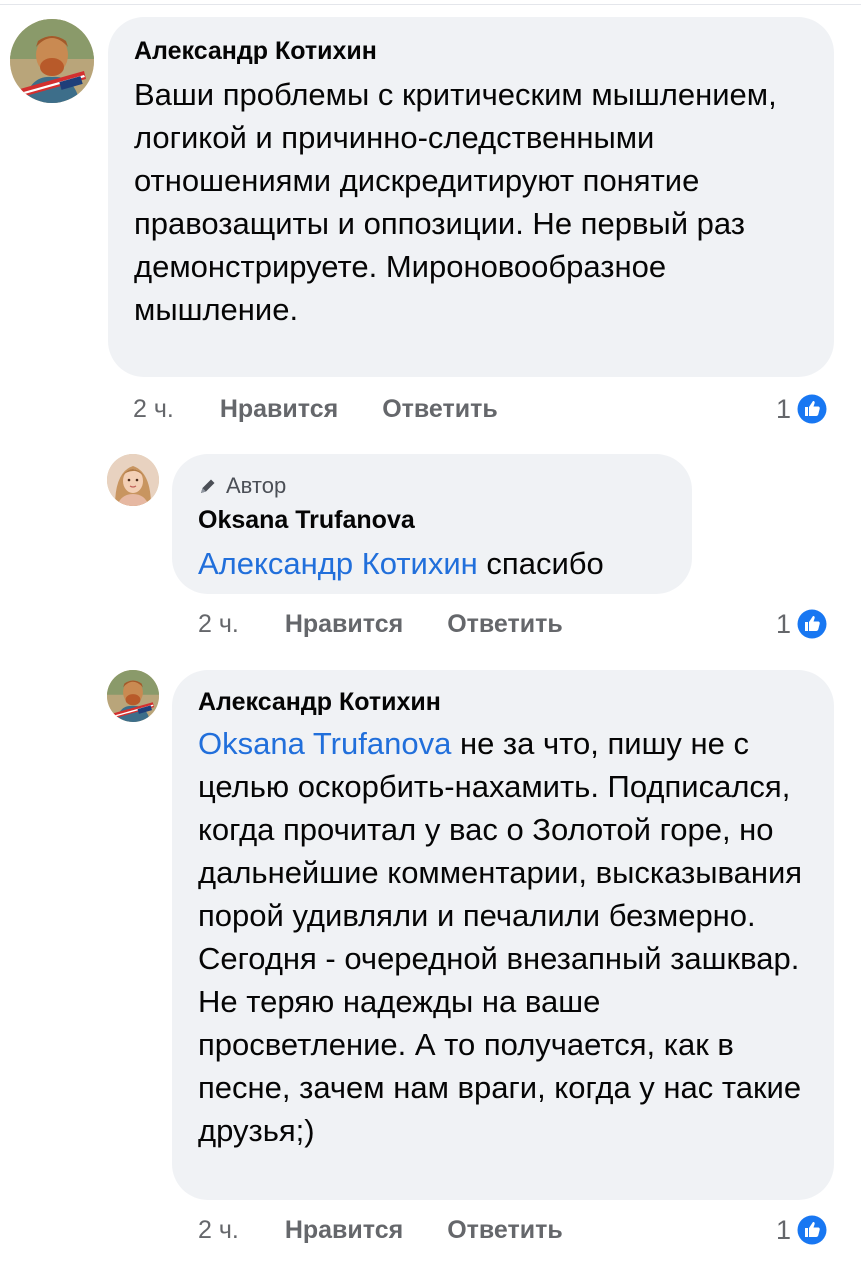 The height and width of the screenshot is (1280, 861). What do you see at coordinates (784, 623) in the screenshot?
I see `comment-2-reaction-count: 1` at bounding box center [784, 623].